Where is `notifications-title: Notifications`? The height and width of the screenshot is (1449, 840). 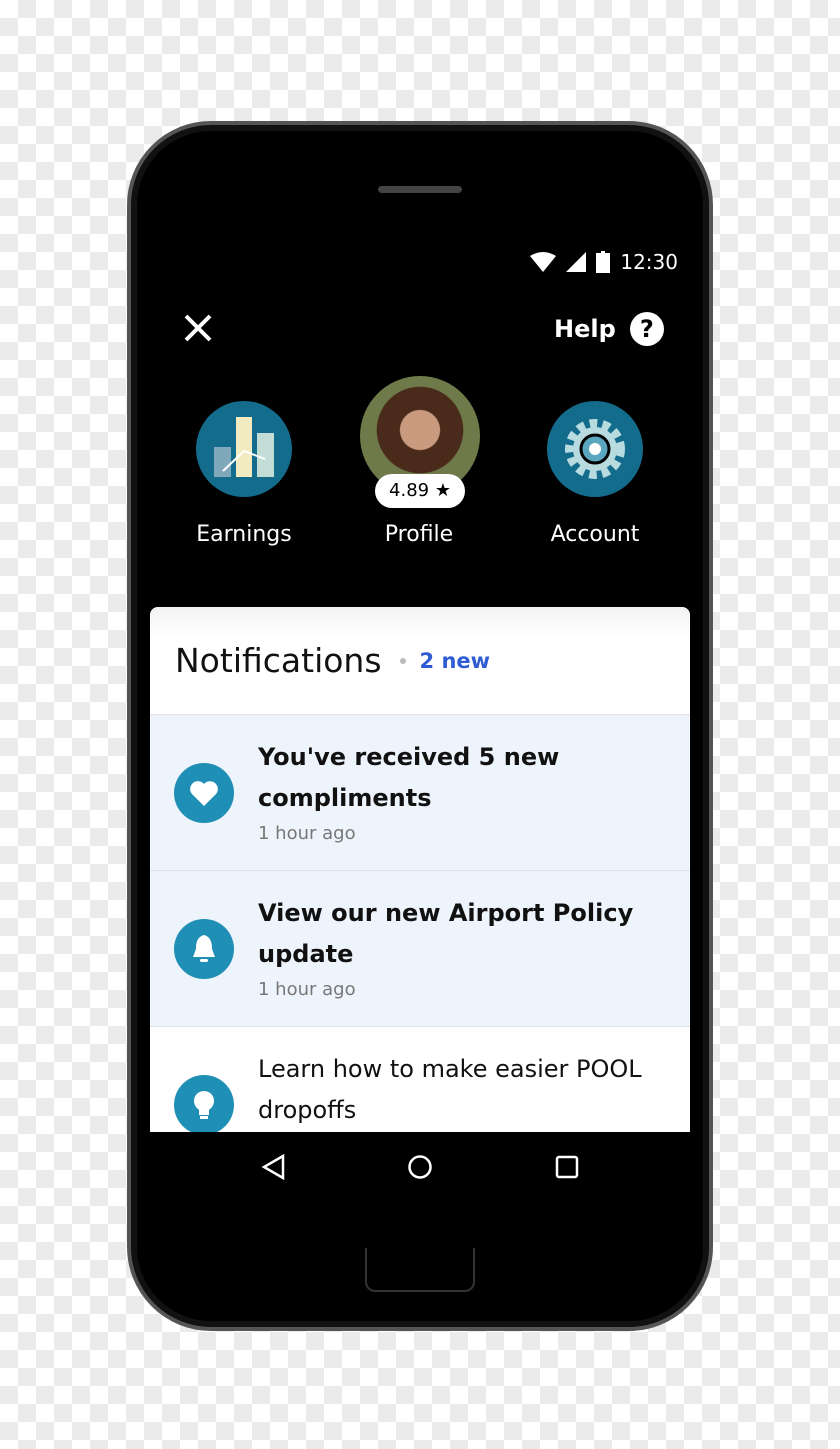
notifications-title: Notifications is located at coordinates (278, 660).